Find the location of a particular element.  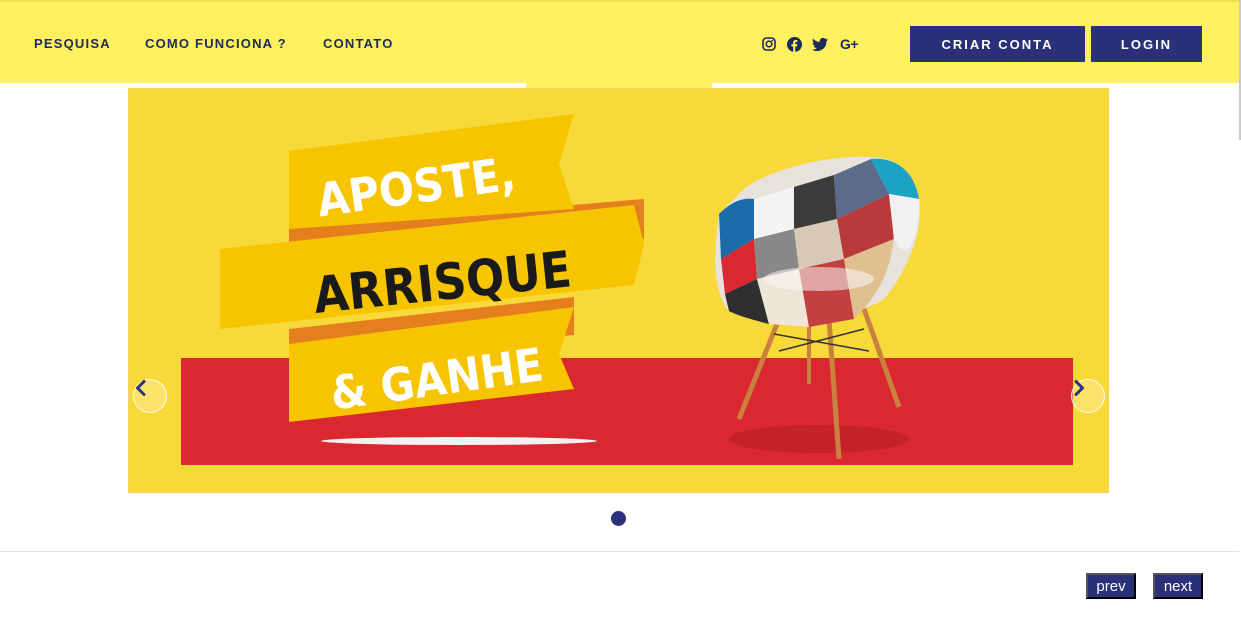

create-account-button: CRIAR CONTA is located at coordinates (997, 44).